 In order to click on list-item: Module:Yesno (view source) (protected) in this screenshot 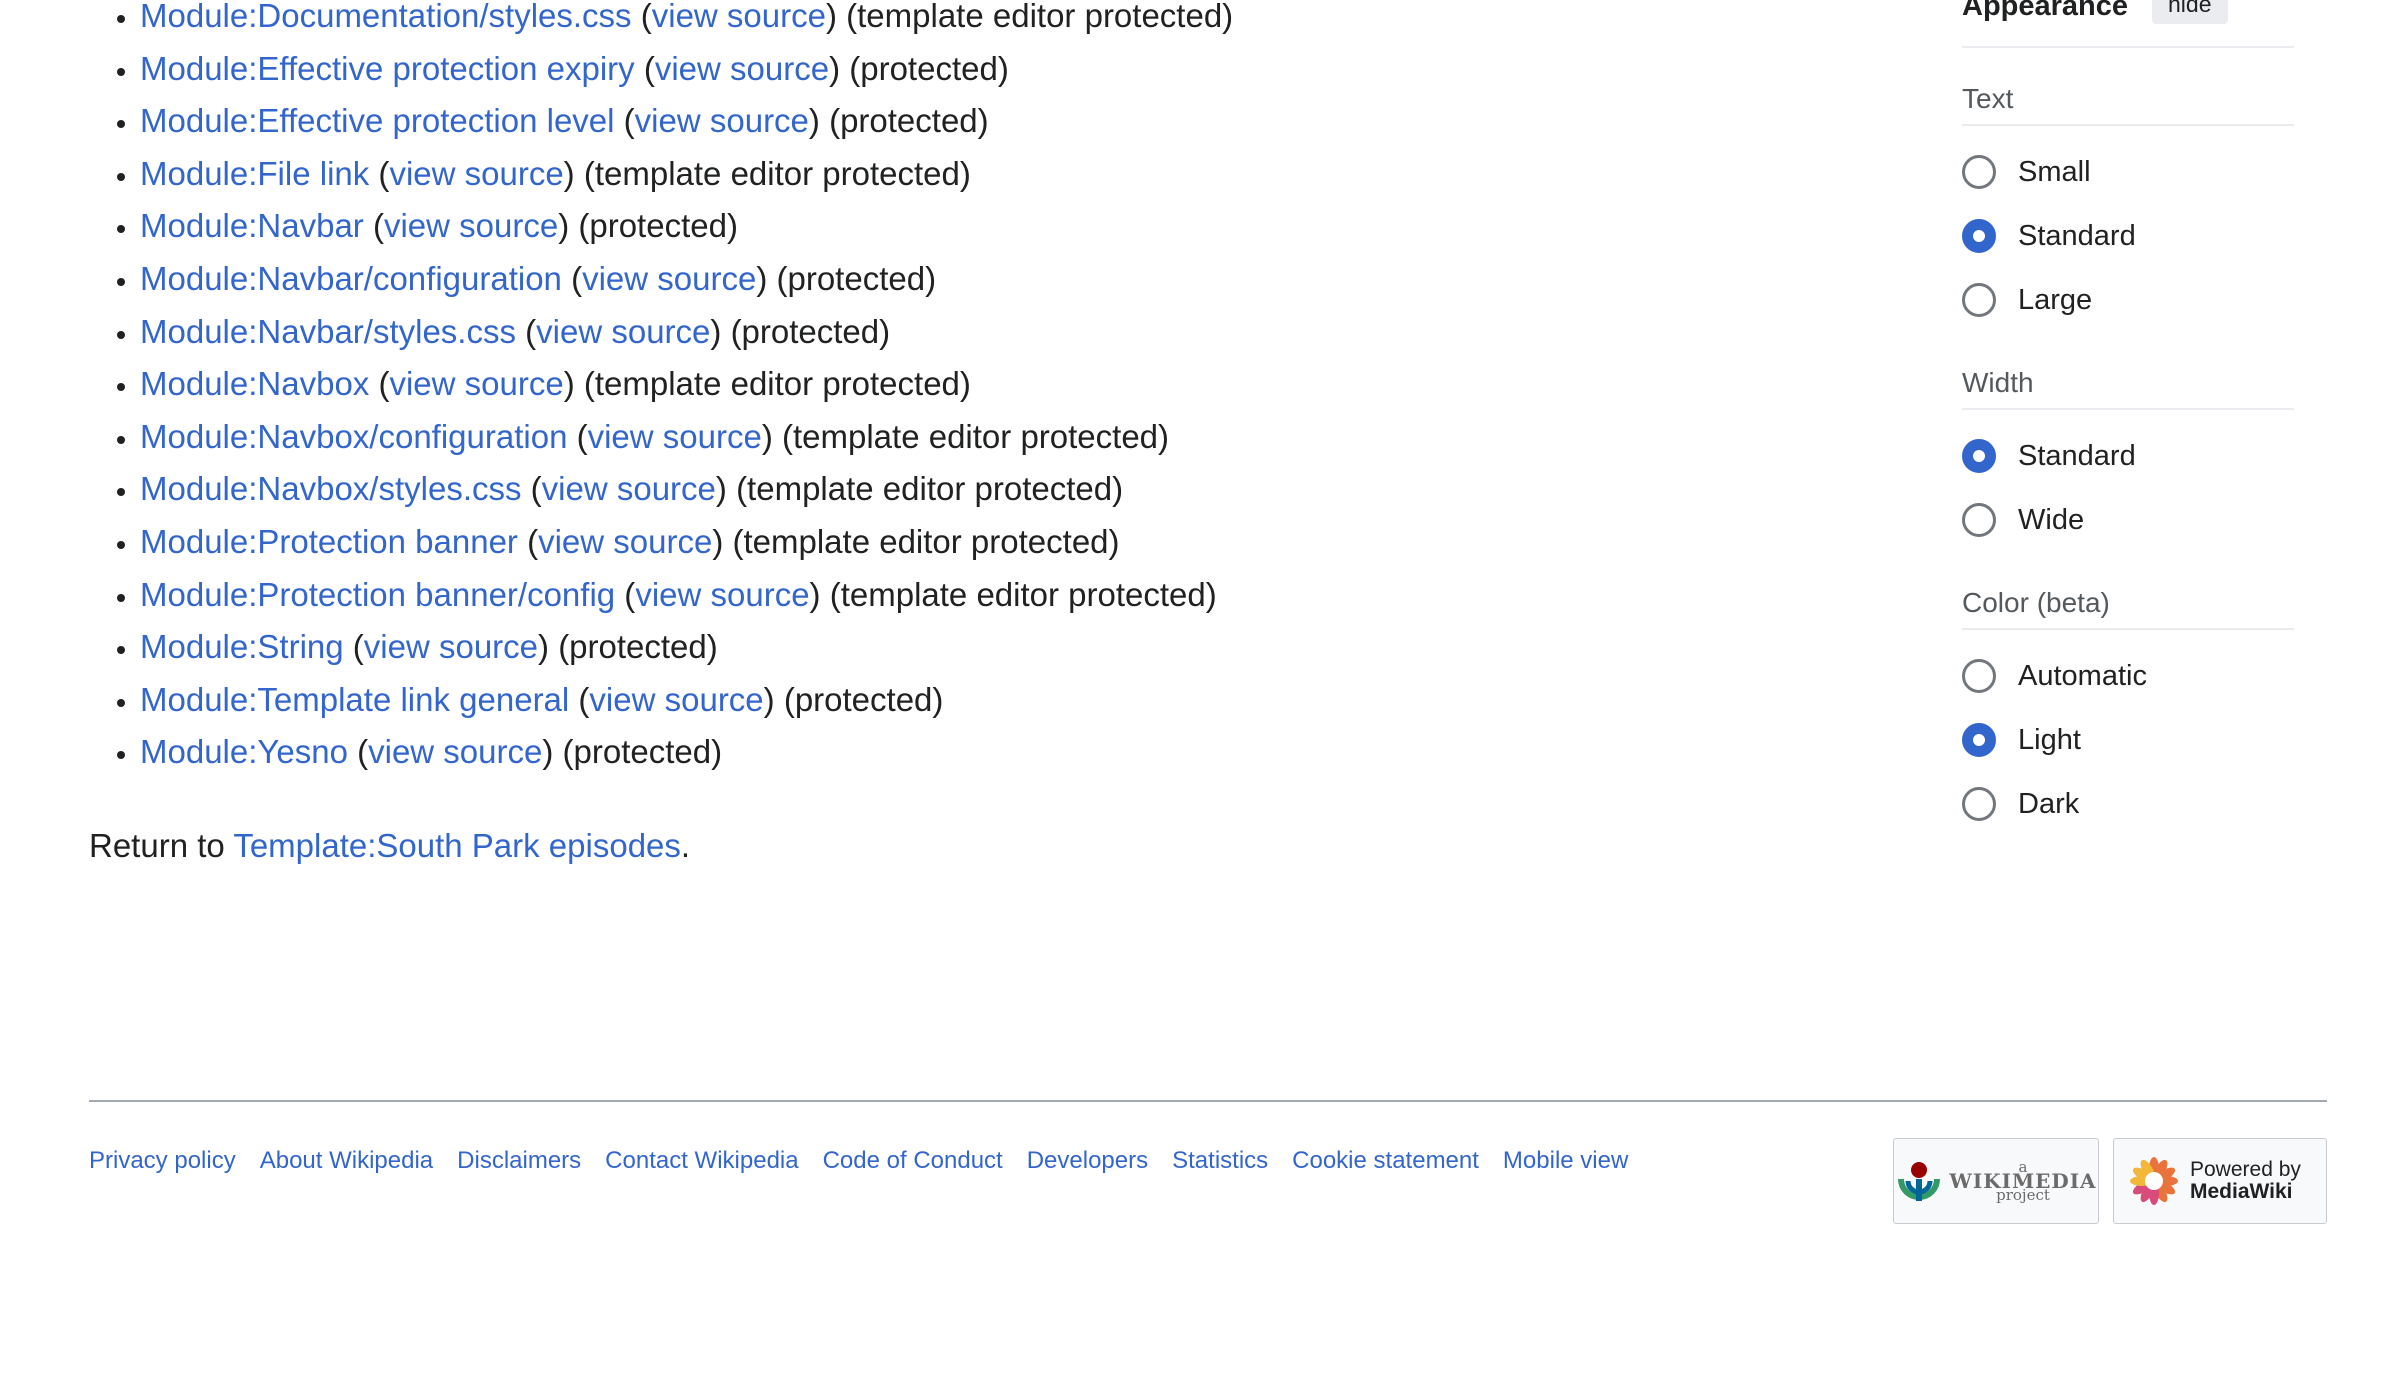, I will do `click(1014, 761)`.